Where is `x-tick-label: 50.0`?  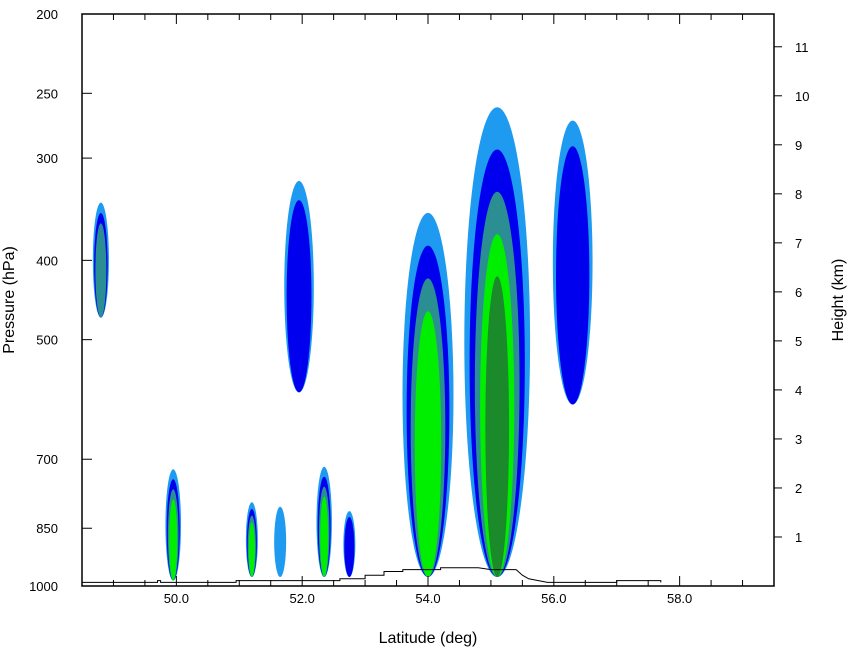 x-tick-label: 50.0 is located at coordinates (176, 598).